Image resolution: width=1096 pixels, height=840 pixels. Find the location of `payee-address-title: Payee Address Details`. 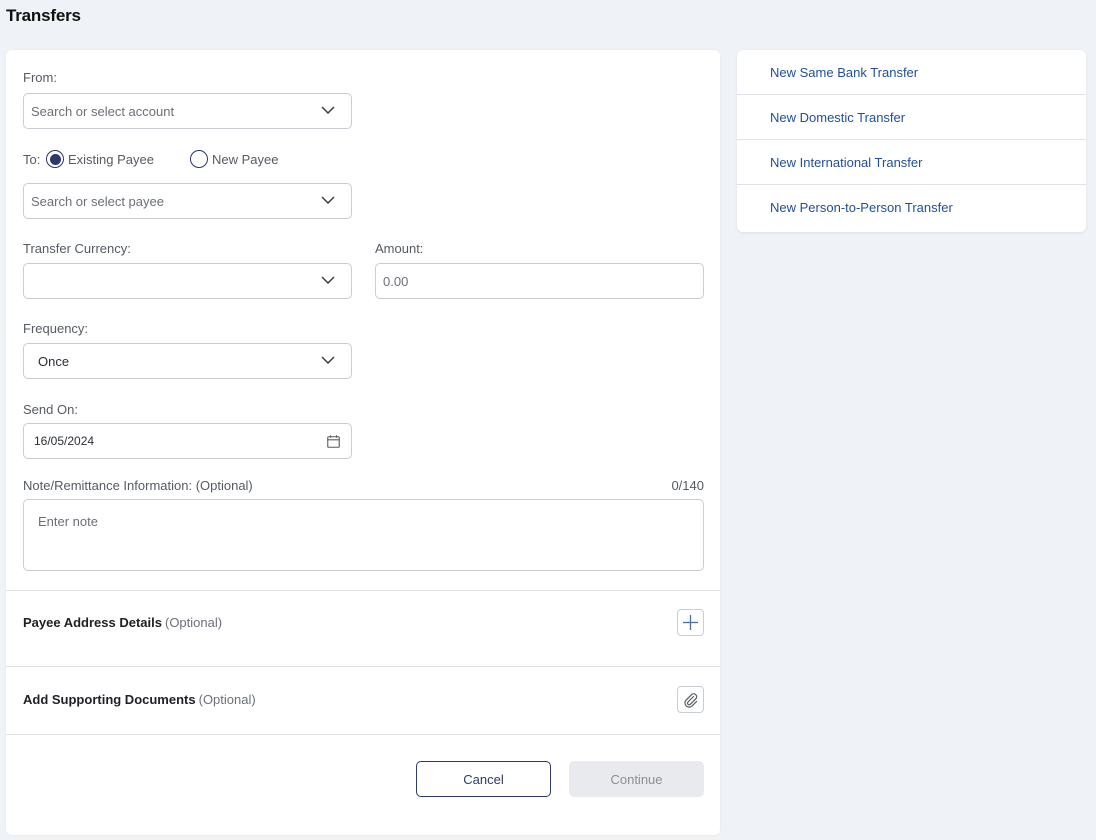

payee-address-title: Payee Address Details is located at coordinates (92, 622).